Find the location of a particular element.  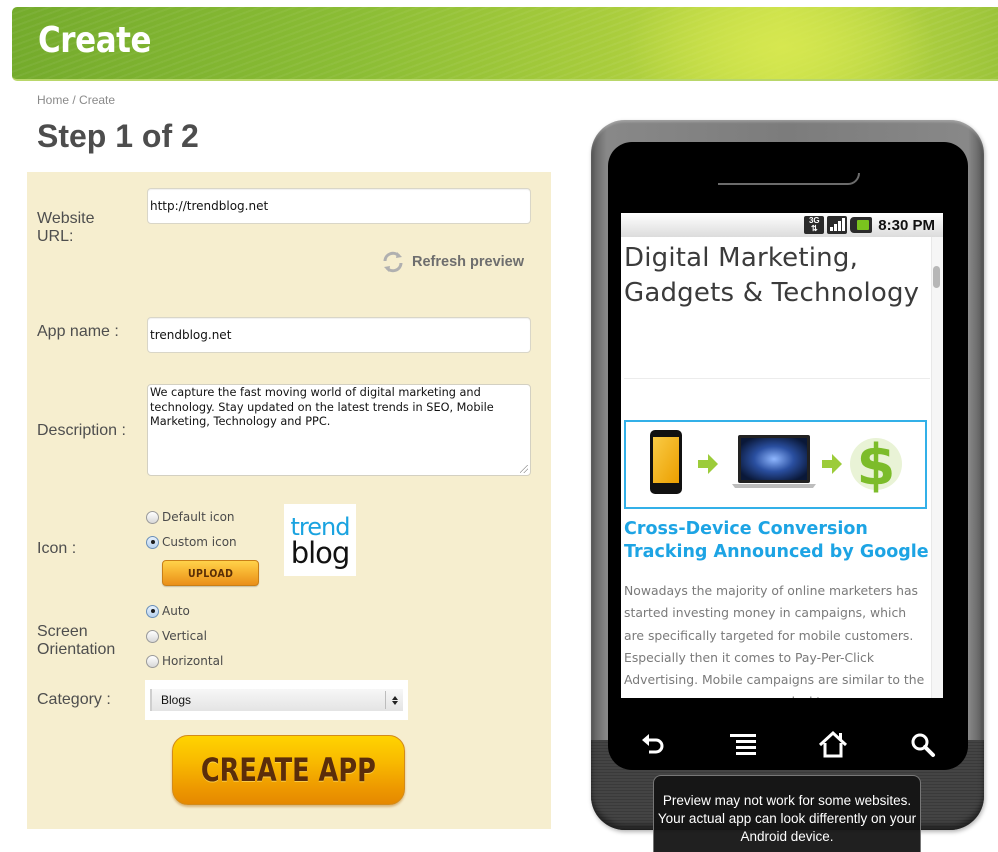

radio-default-icon: Default icon is located at coordinates (190, 517).